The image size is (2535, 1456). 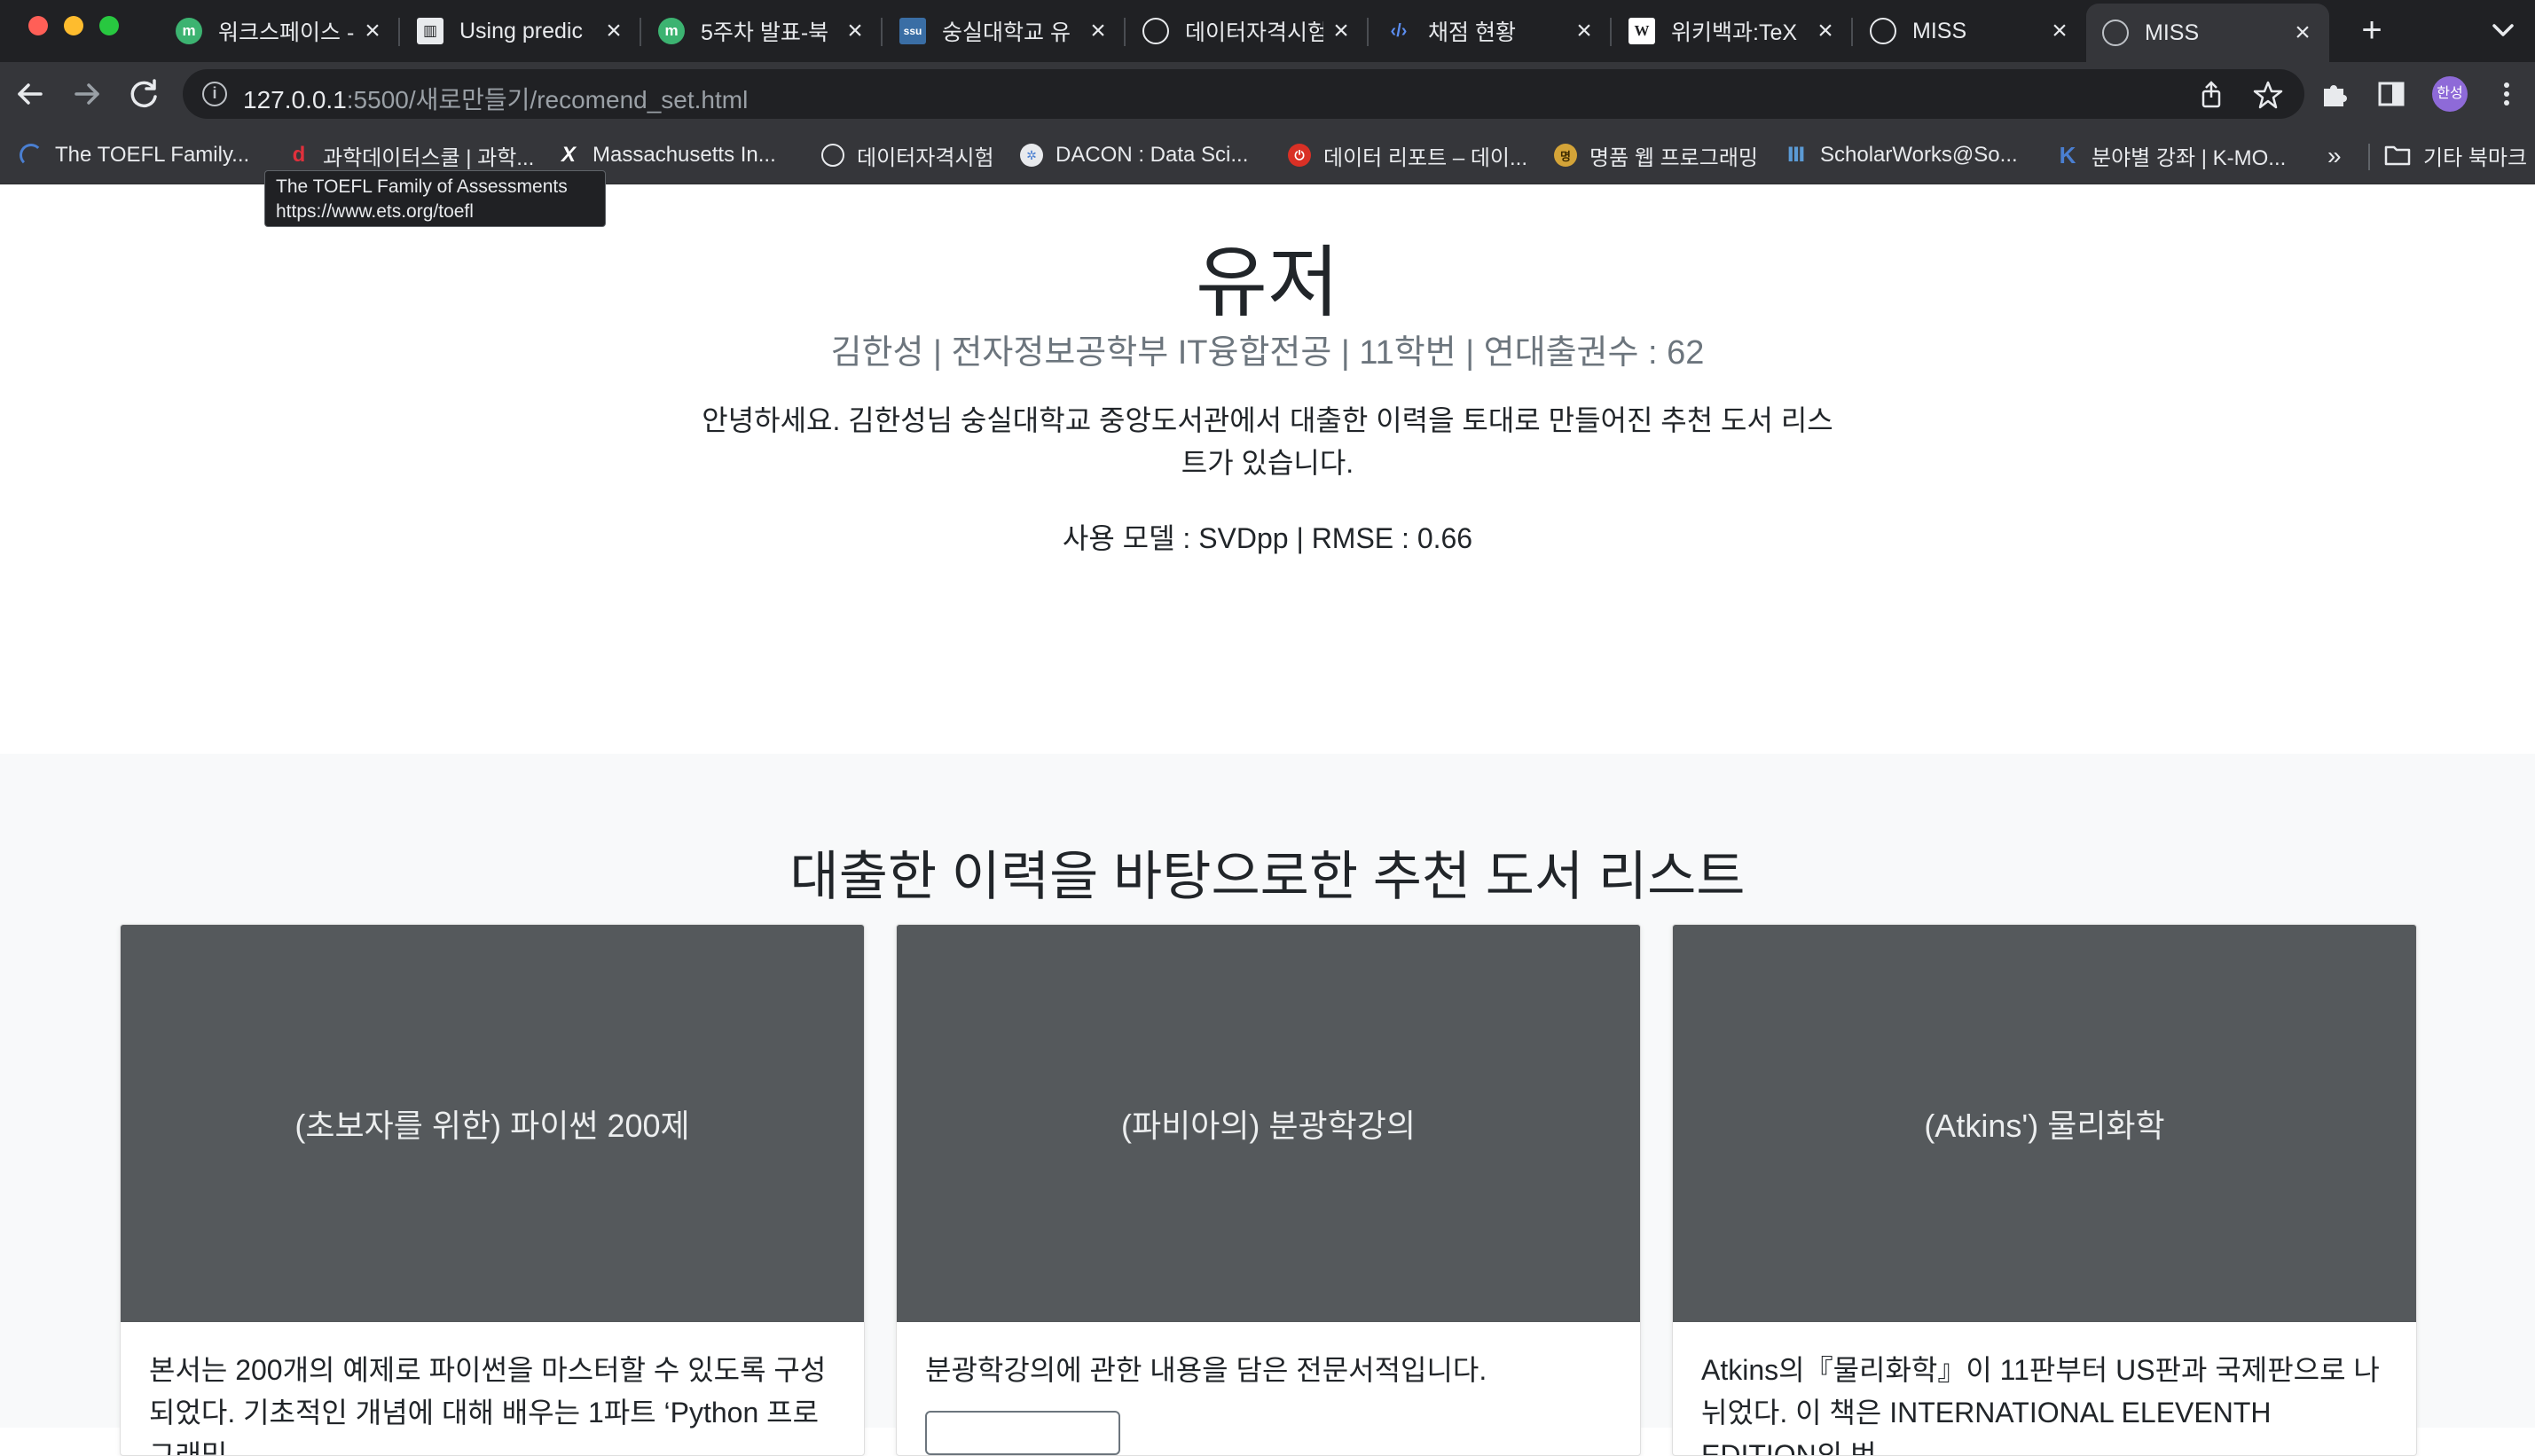 What do you see at coordinates (762, 31) in the screenshot?
I see `tab-week5-presentation: m 5주차 발표-북 ×` at bounding box center [762, 31].